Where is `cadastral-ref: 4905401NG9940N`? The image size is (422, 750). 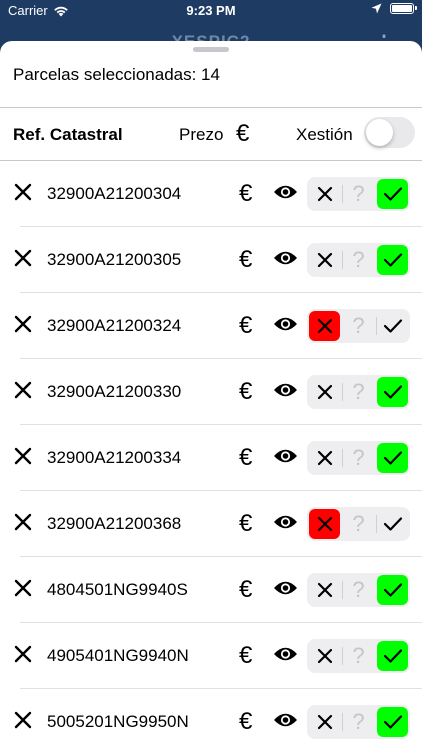
cadastral-ref: 4905401NG9940N is located at coordinates (118, 655).